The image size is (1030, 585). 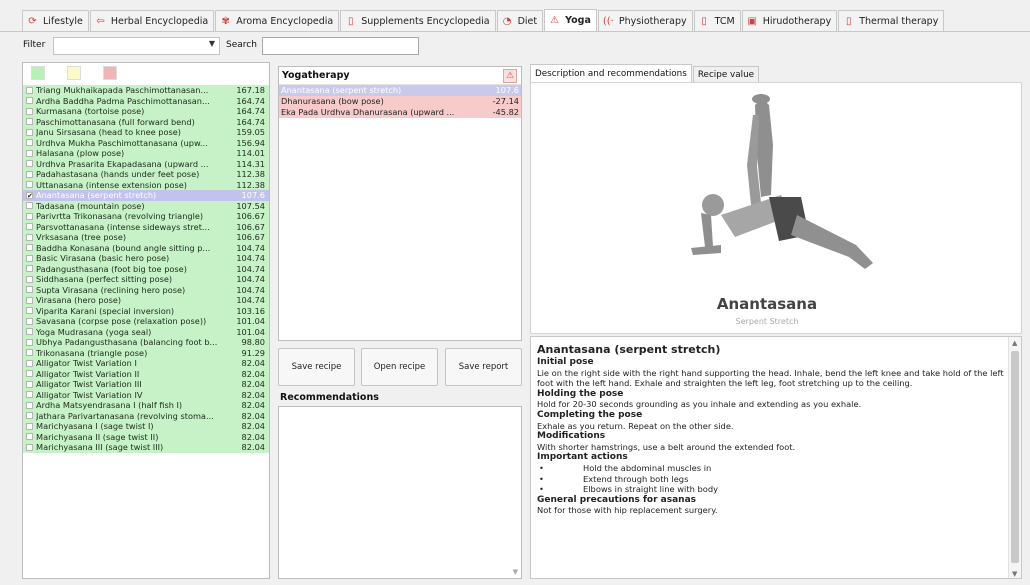 I want to click on list-item: Trikonasana (triangle pose) 91.29, so click(x=146, y=352).